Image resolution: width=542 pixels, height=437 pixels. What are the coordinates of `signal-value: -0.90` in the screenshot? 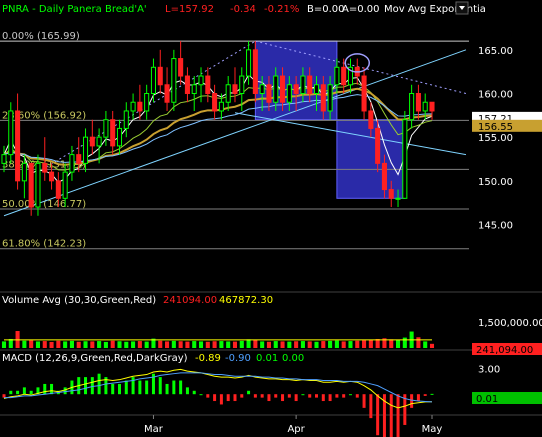 It's located at (238, 358).